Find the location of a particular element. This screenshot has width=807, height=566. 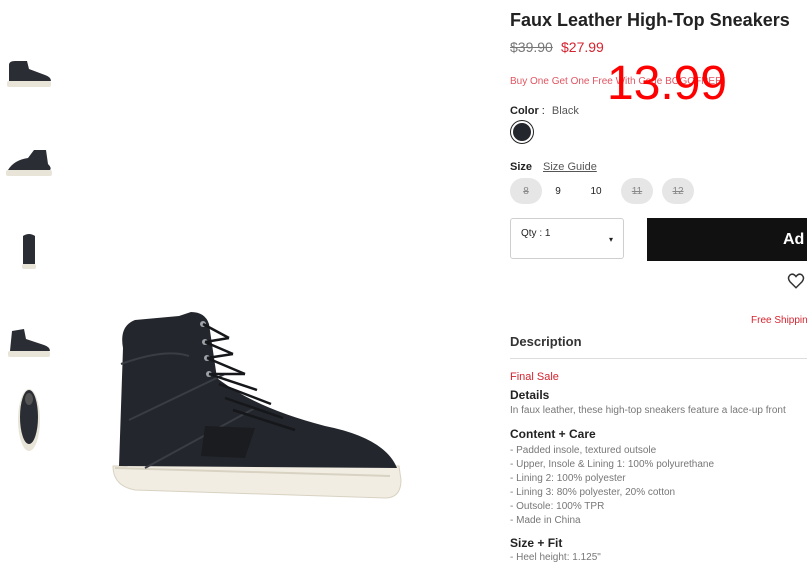

size-fit-title: Size + Fit is located at coordinates (536, 543).